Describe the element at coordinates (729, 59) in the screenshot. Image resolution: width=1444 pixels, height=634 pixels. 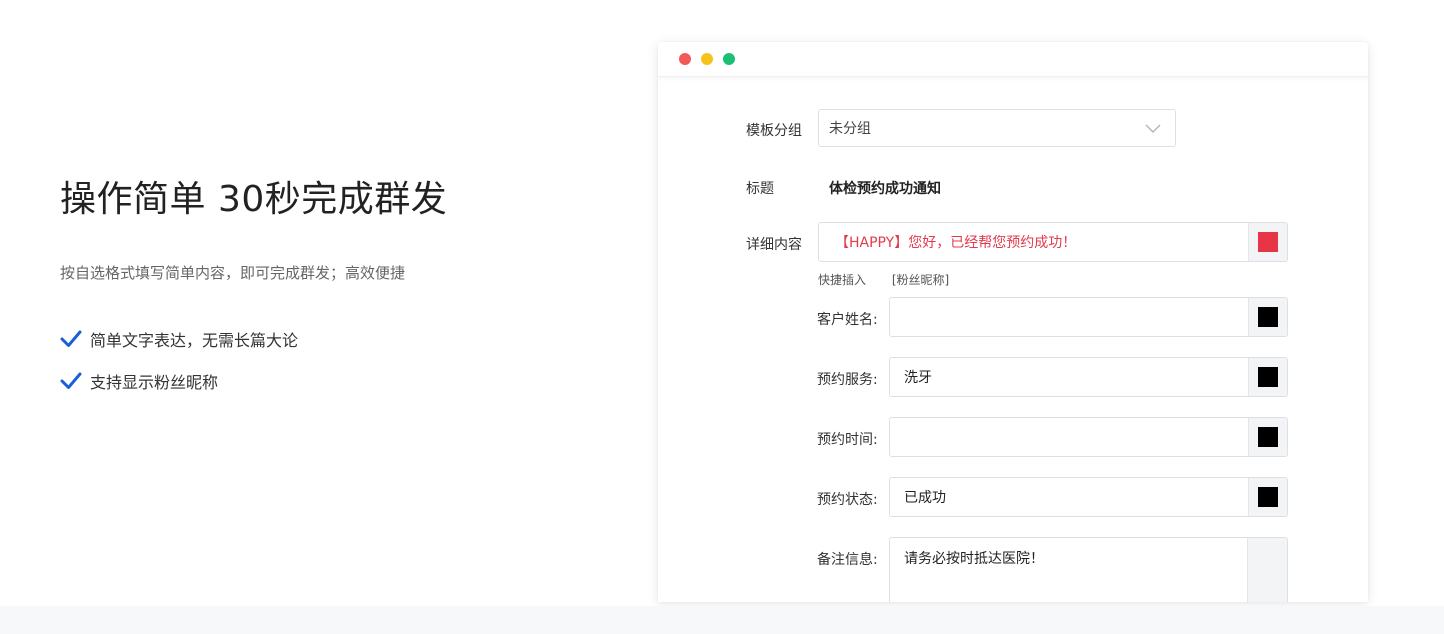
I see `maximize-window-dot` at that location.